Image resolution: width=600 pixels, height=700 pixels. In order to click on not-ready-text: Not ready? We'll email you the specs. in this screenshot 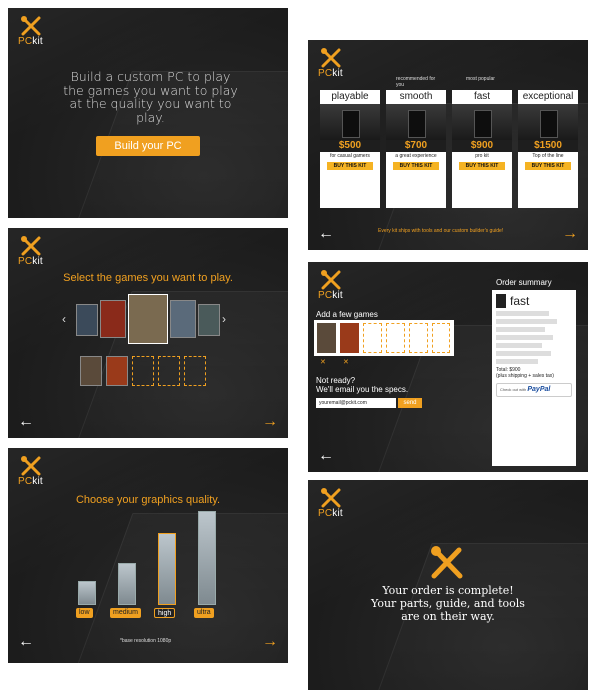, I will do `click(362, 385)`.